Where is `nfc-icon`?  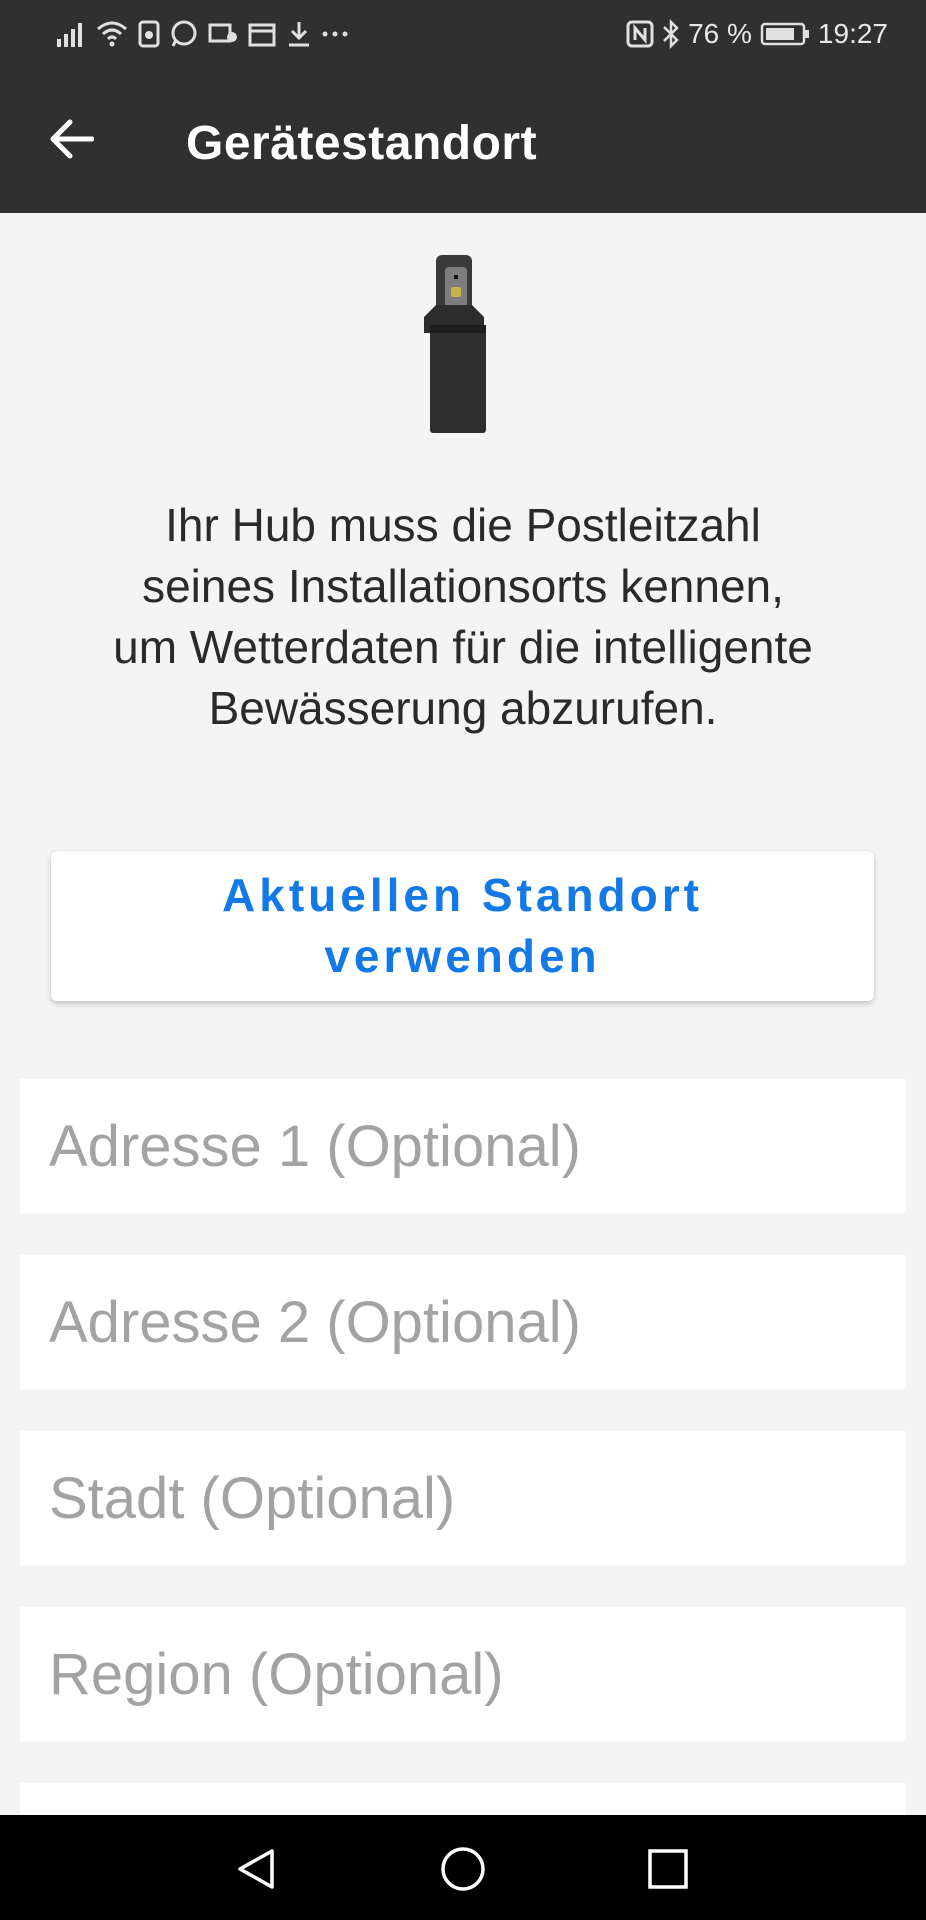
nfc-icon is located at coordinates (640, 34).